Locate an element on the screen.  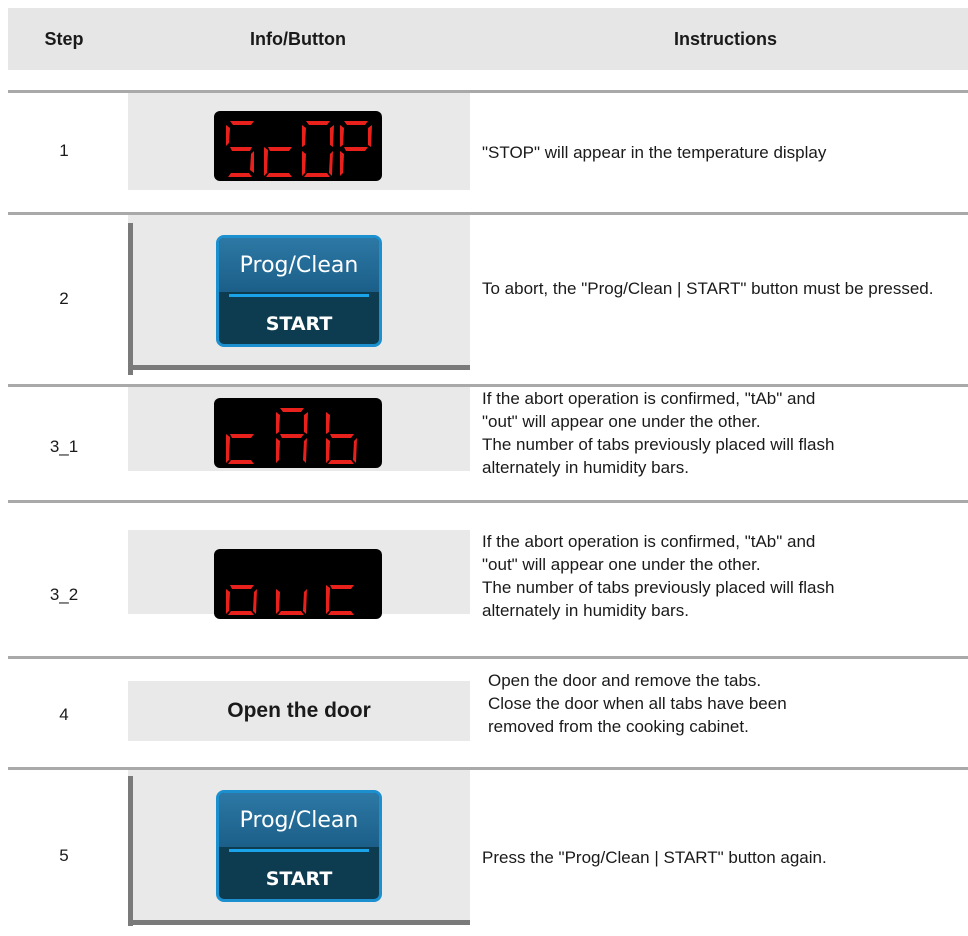
header-step: Step is located at coordinates (64, 39).